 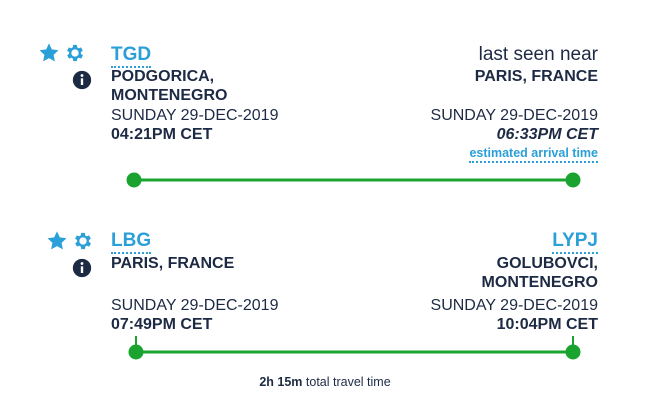 What do you see at coordinates (281, 382) in the screenshot?
I see `total-duration: 2h 15m` at bounding box center [281, 382].